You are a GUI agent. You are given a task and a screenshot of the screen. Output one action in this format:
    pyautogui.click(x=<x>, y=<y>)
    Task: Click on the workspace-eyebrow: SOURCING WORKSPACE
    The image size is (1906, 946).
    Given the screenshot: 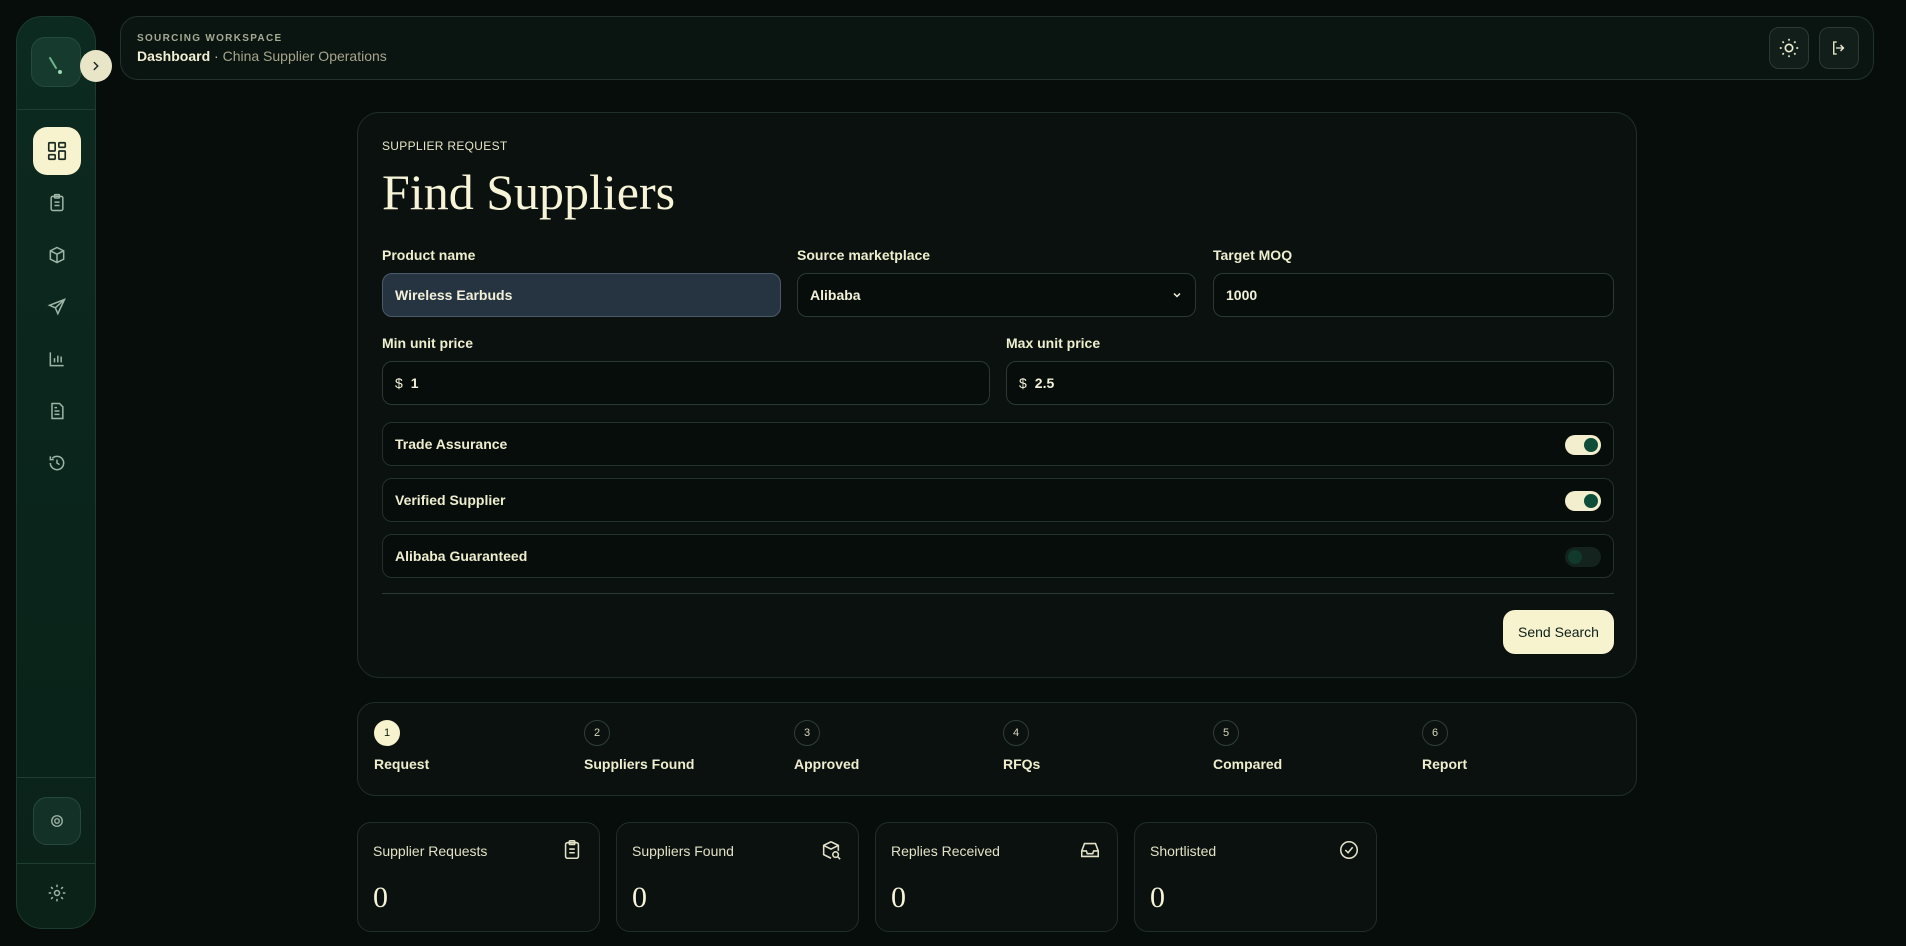 What is the action you would take?
    pyautogui.click(x=210, y=38)
    